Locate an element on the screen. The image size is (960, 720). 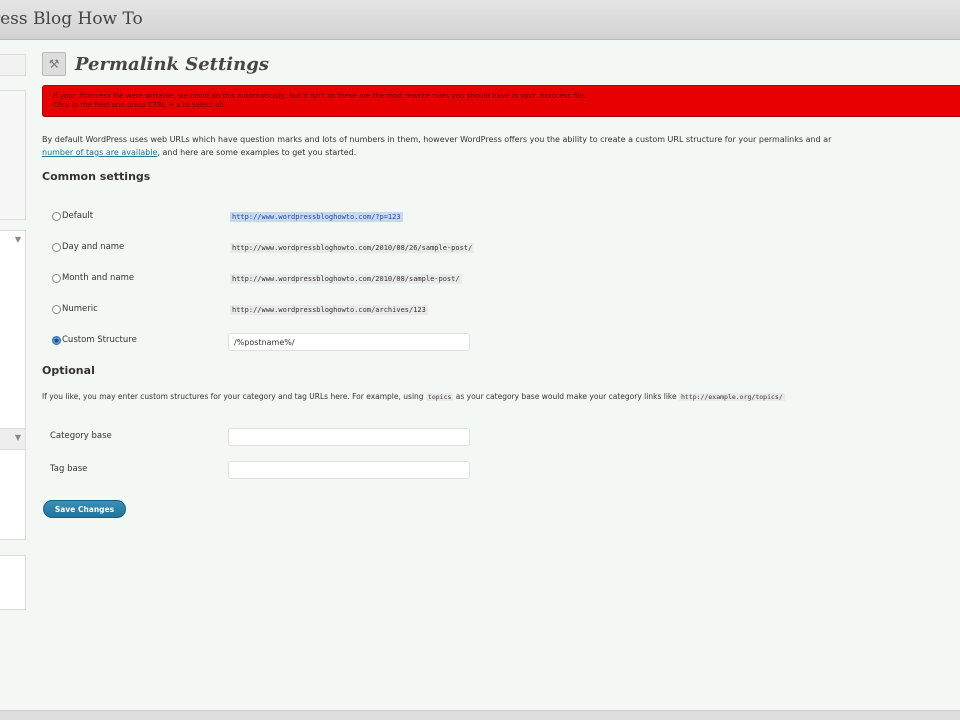
tag-base-input is located at coordinates (349, 470).